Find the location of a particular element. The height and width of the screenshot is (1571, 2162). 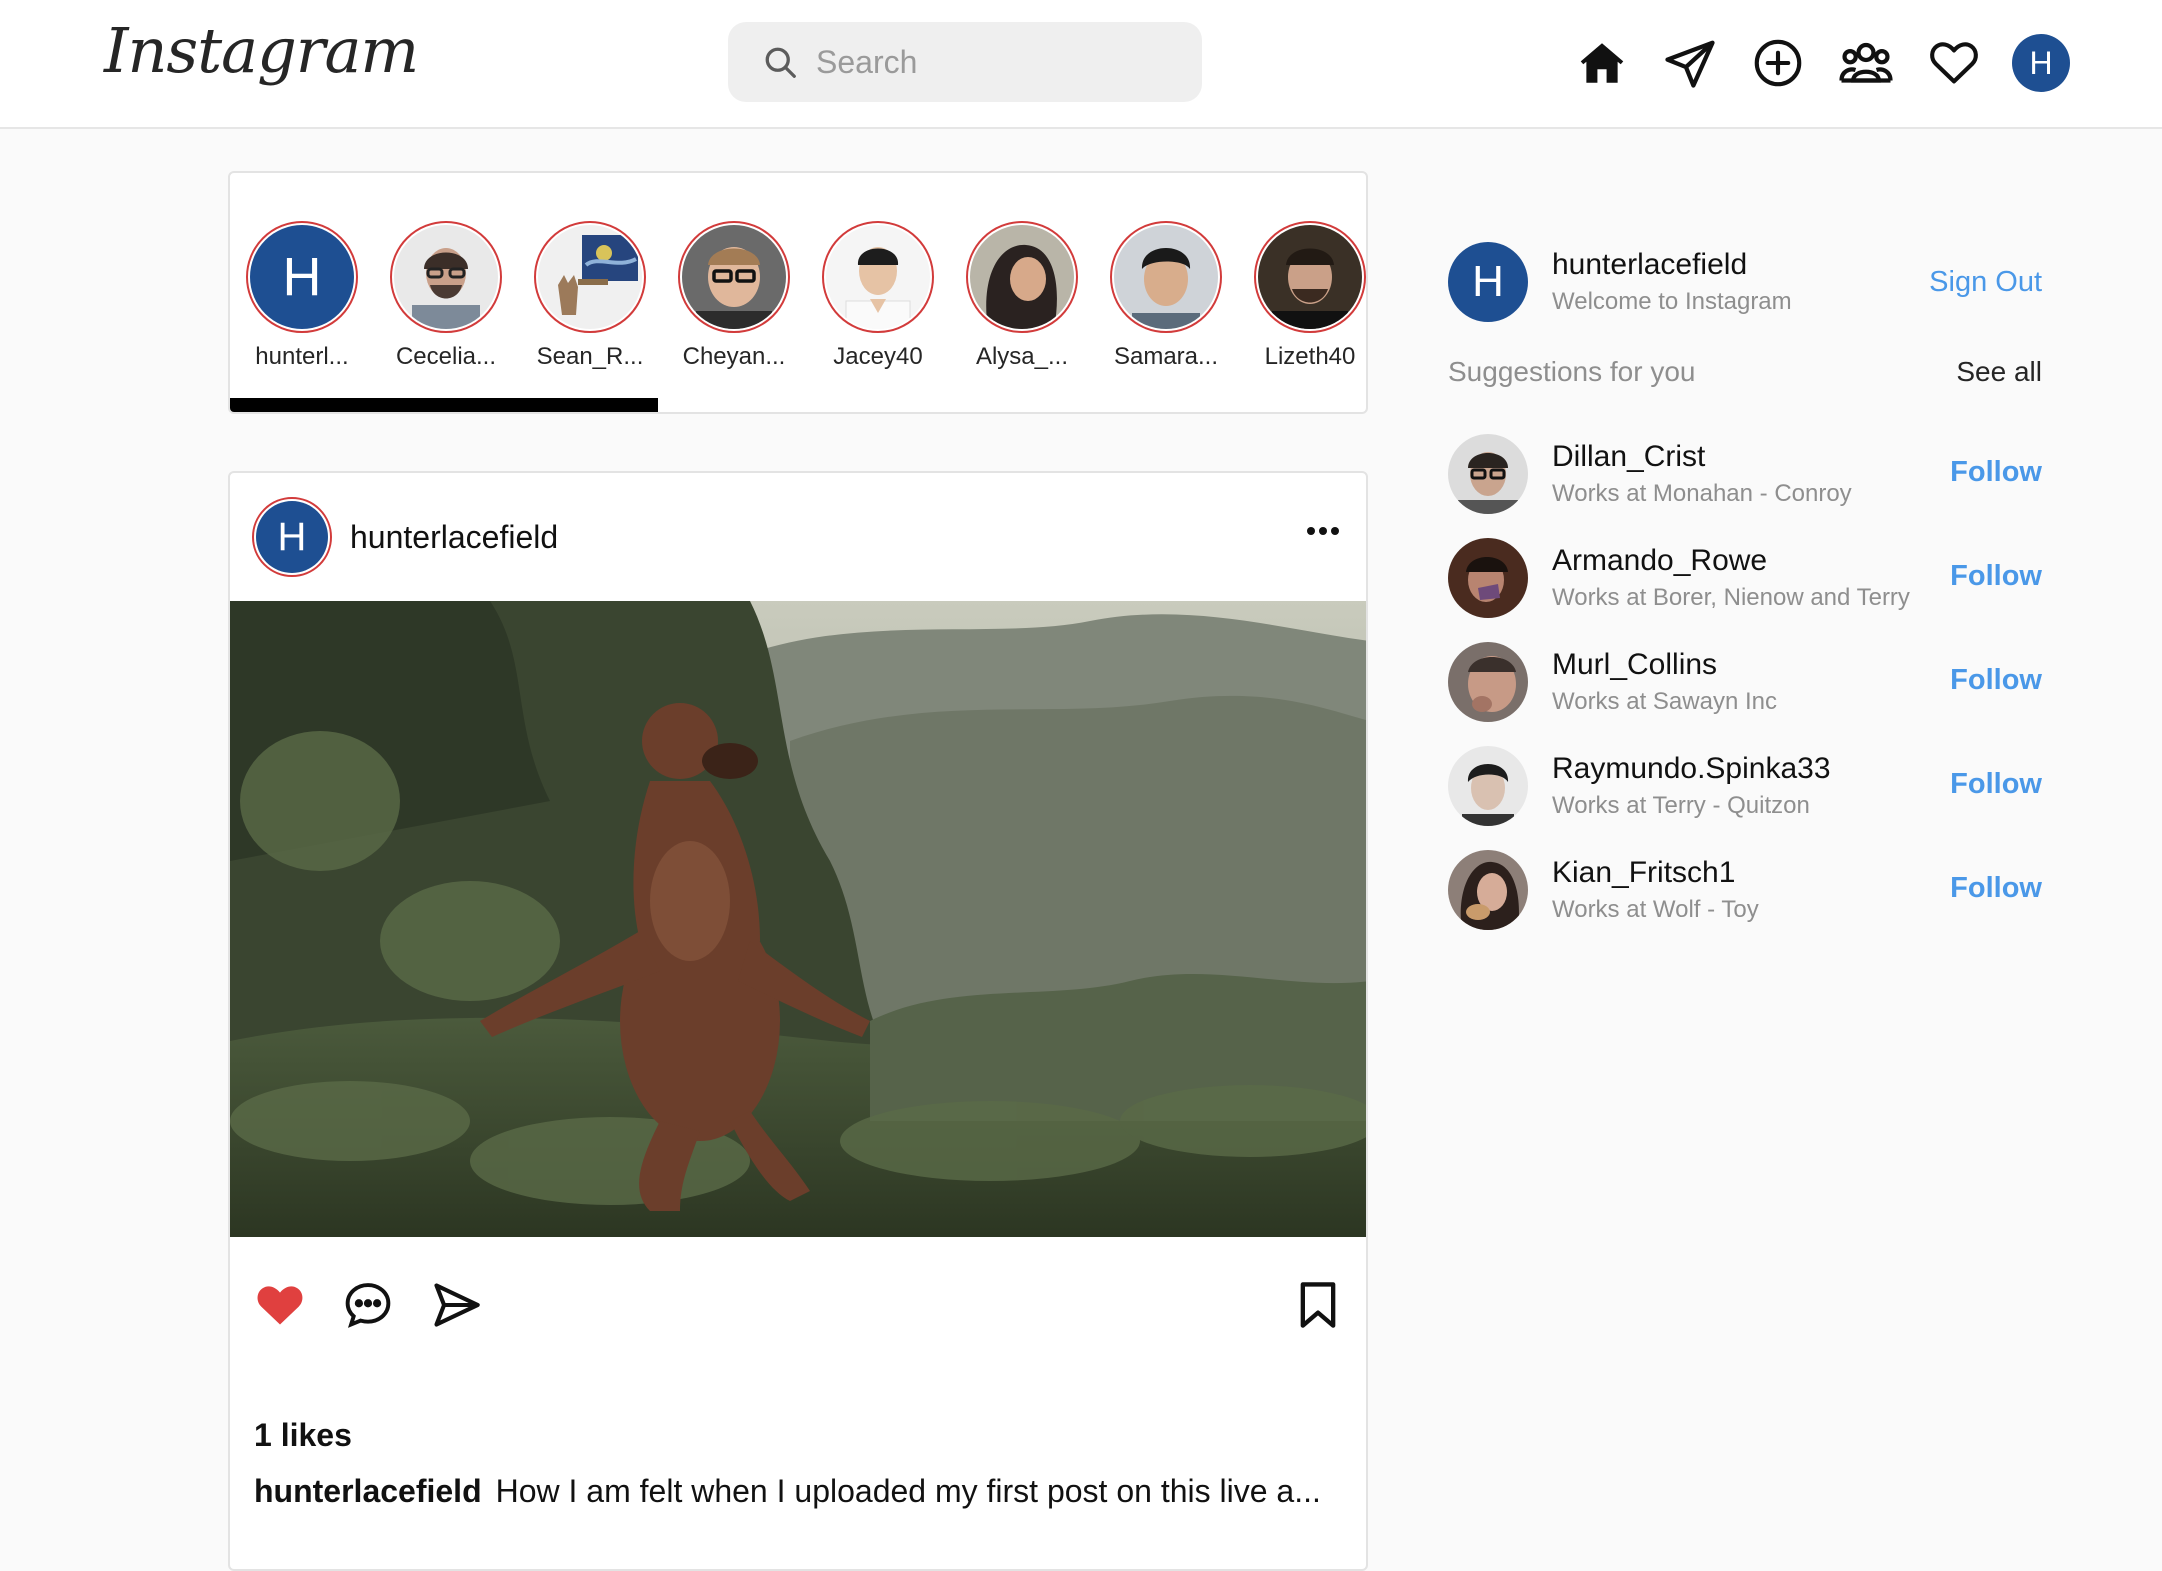

search-icon is located at coordinates (780, 62).